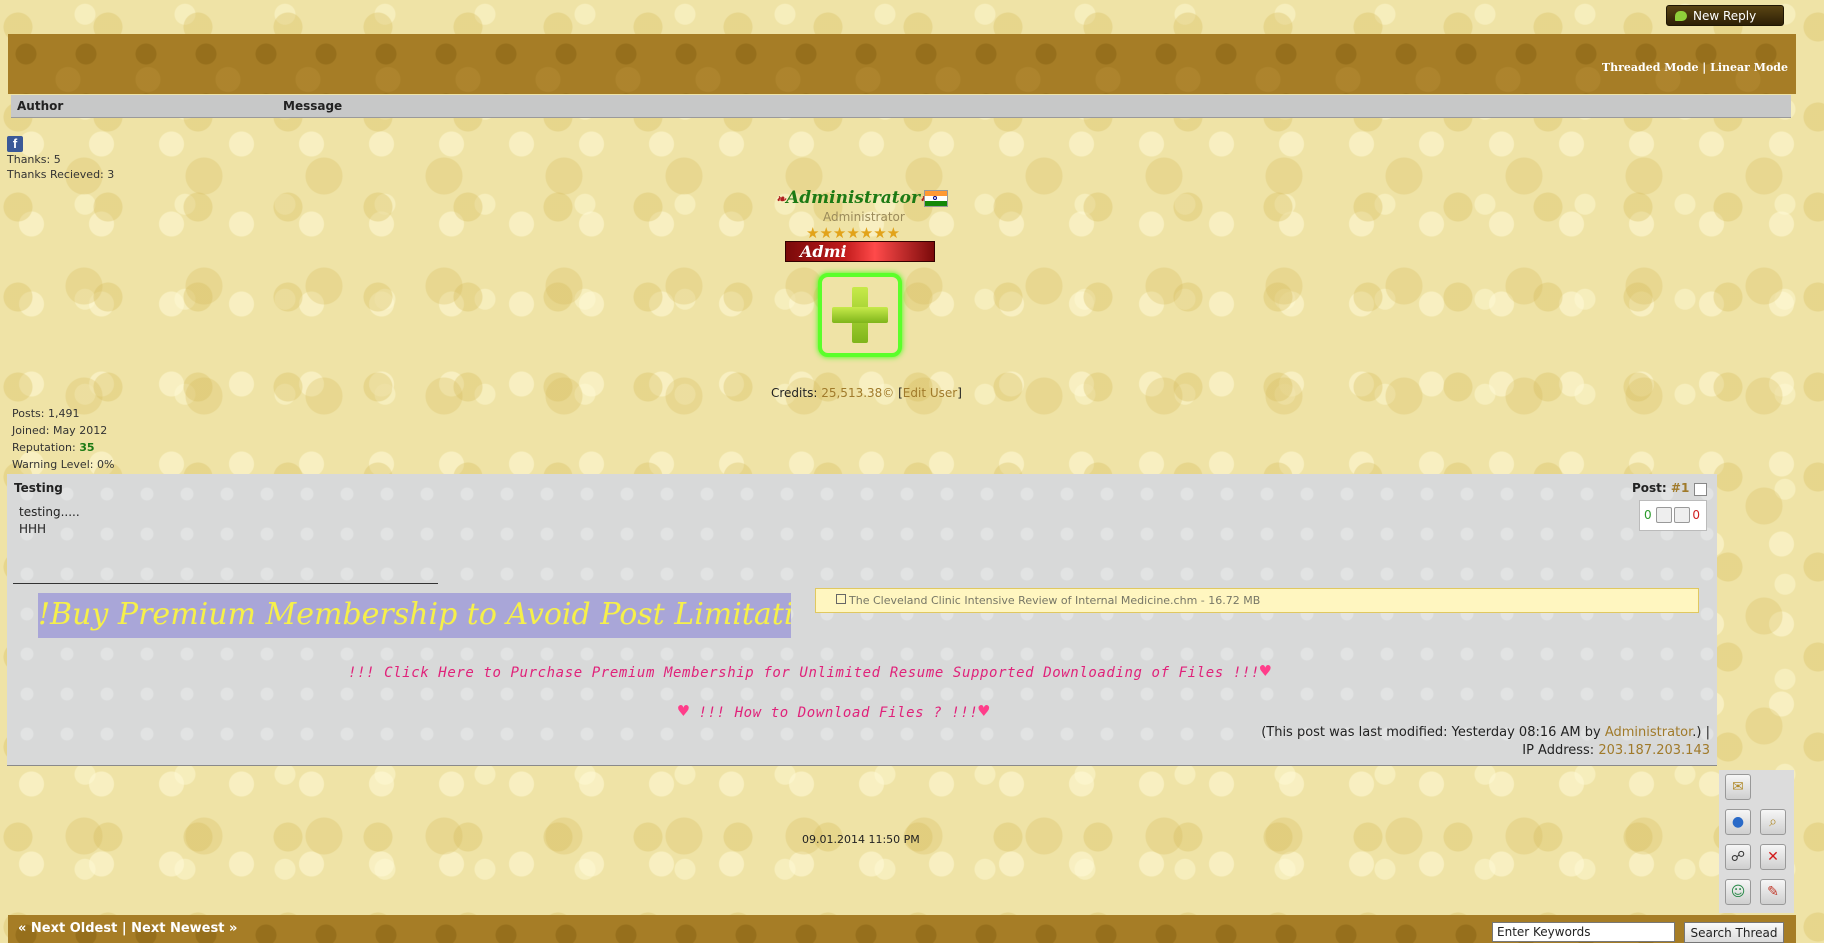 The height and width of the screenshot is (943, 1824). Describe the element at coordinates (902, 64) in the screenshot. I see `thread-header-bar` at that location.